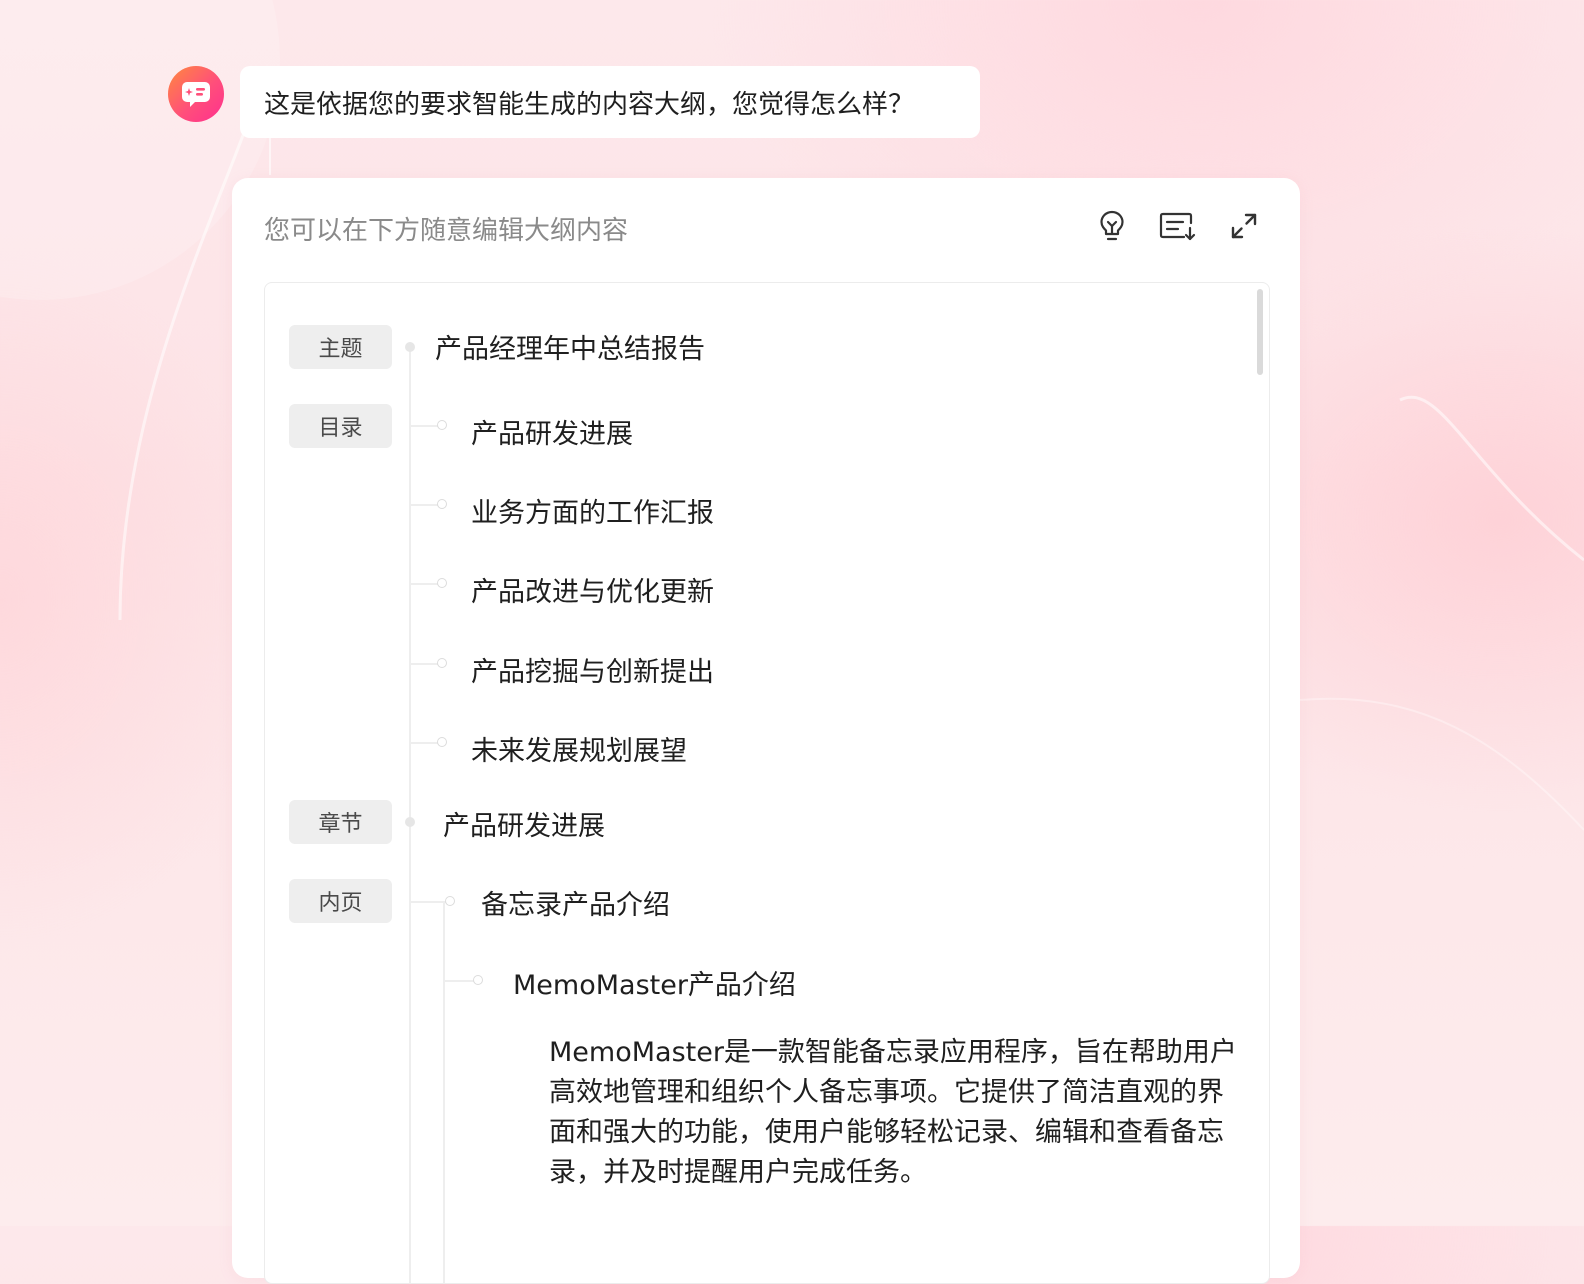 Image resolution: width=1584 pixels, height=1284 pixels. I want to click on tag-toc: 目录, so click(340, 426).